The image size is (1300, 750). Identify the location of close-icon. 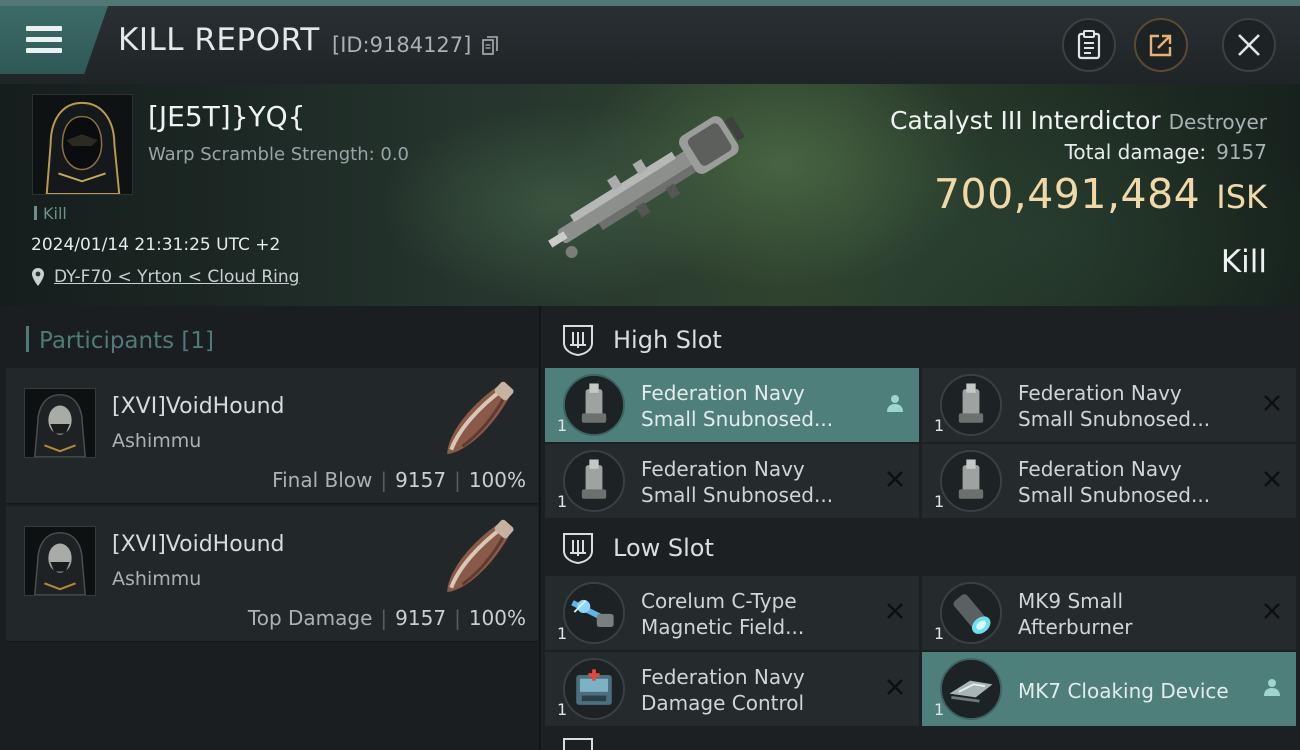
(1249, 45).